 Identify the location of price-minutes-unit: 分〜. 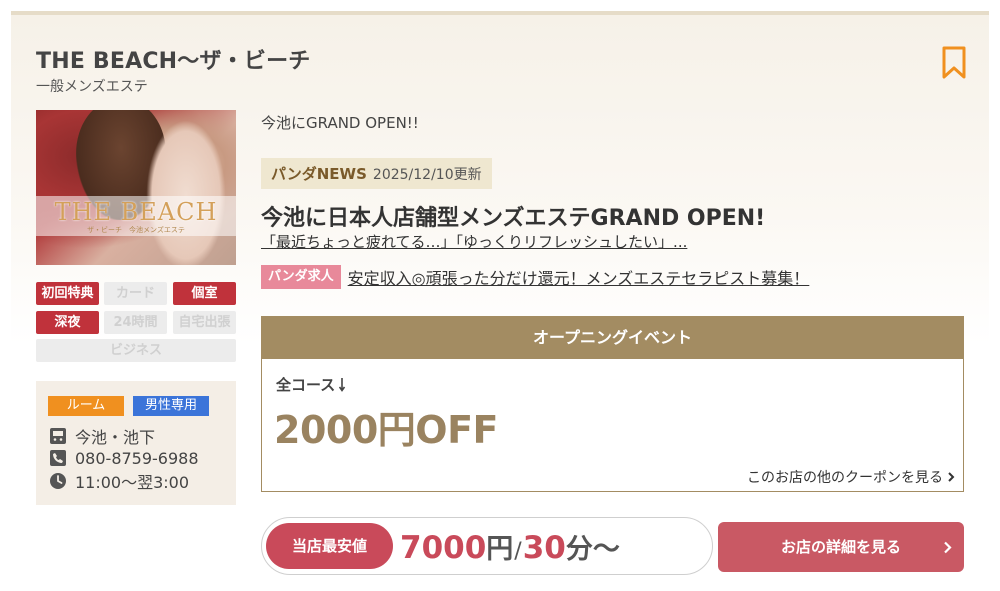
(592, 549).